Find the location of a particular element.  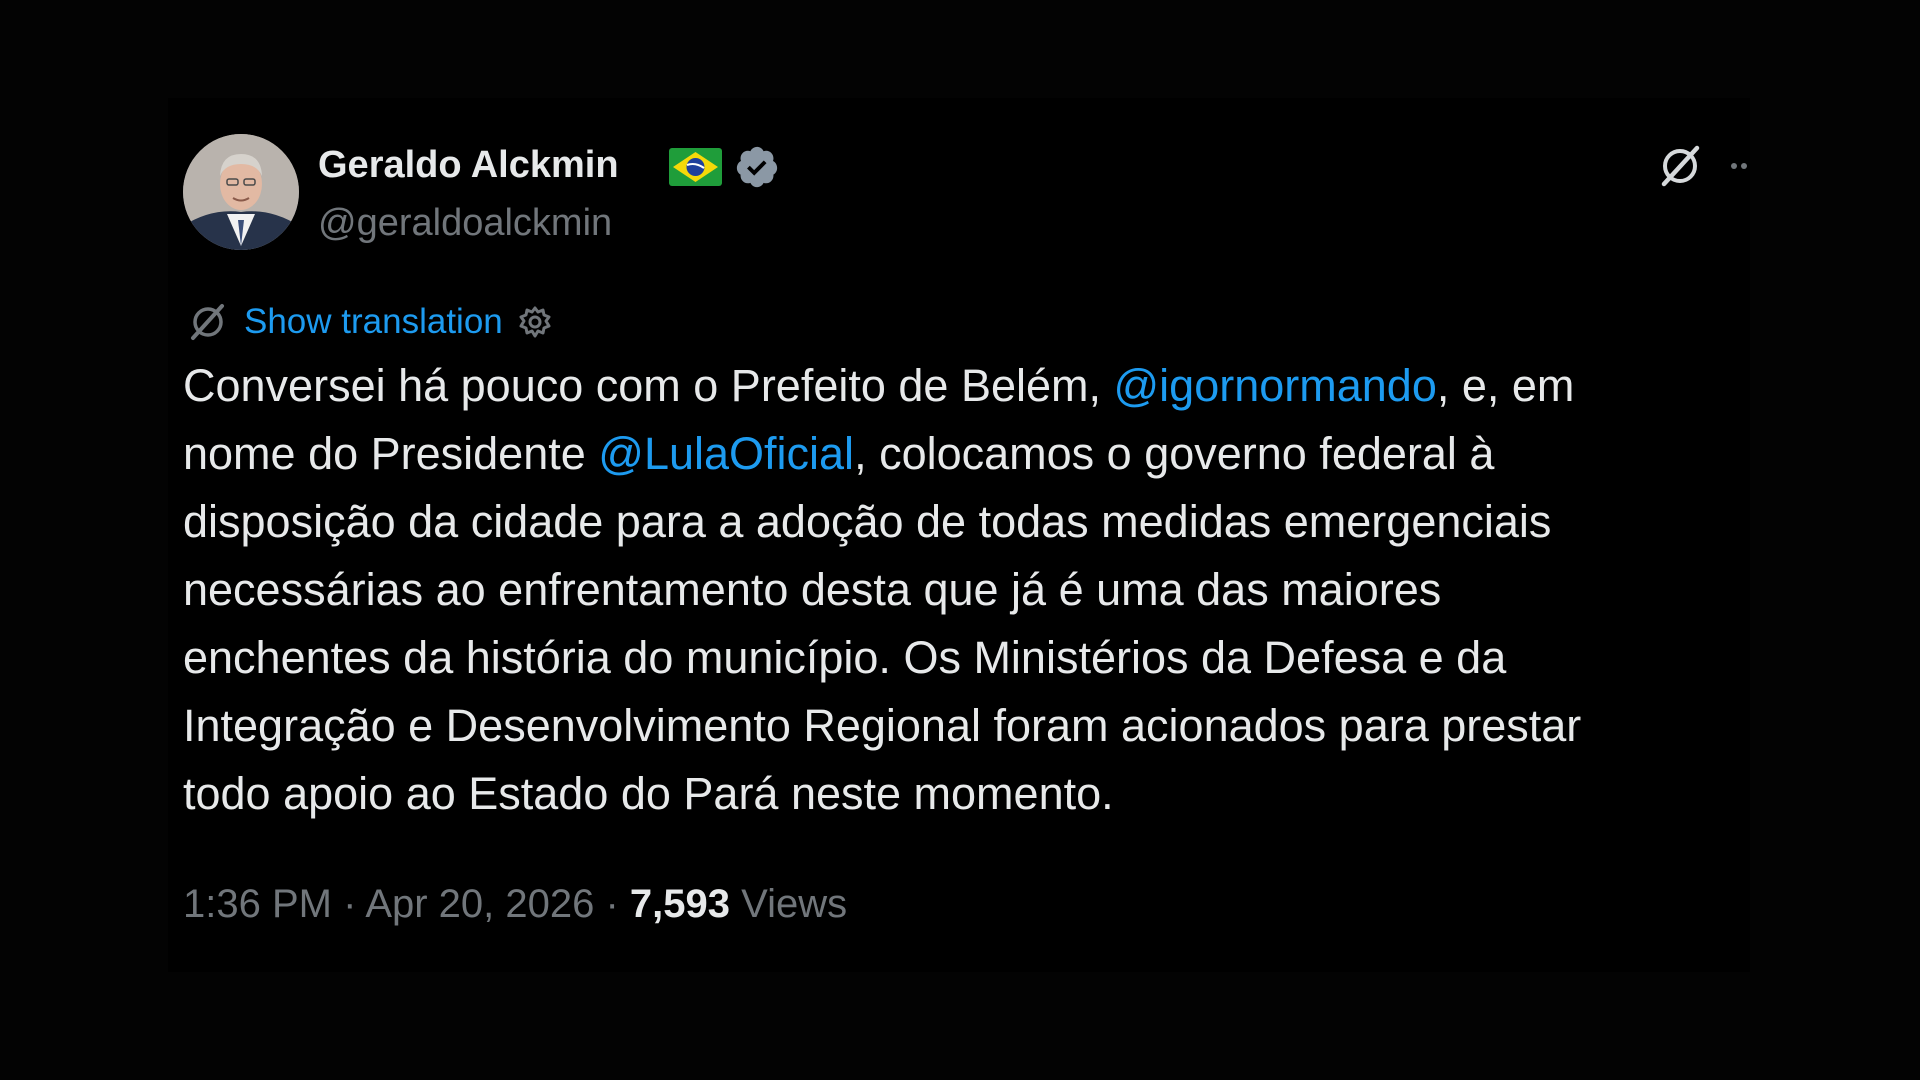

verified-badge-icon is located at coordinates (757, 167).